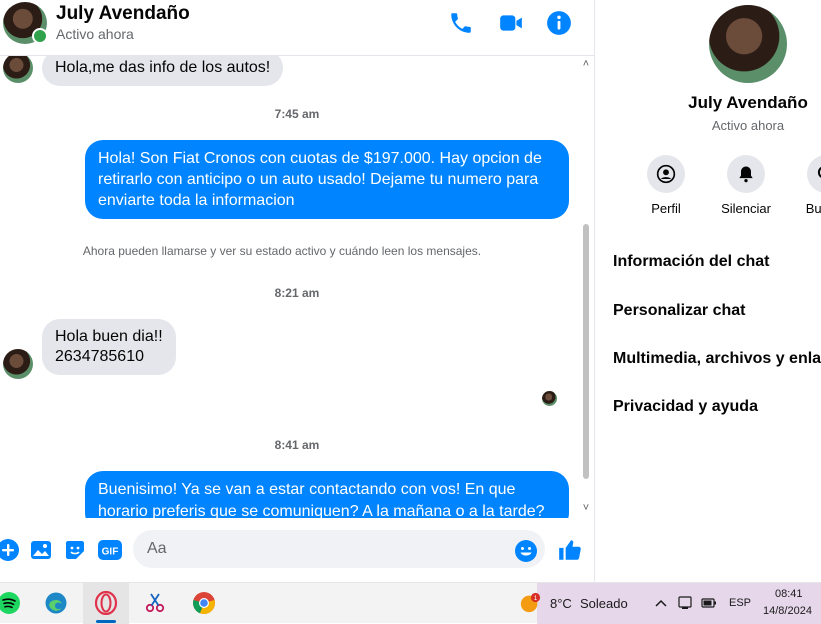 The image size is (821, 624). I want to click on profile-avatar, so click(748, 44).